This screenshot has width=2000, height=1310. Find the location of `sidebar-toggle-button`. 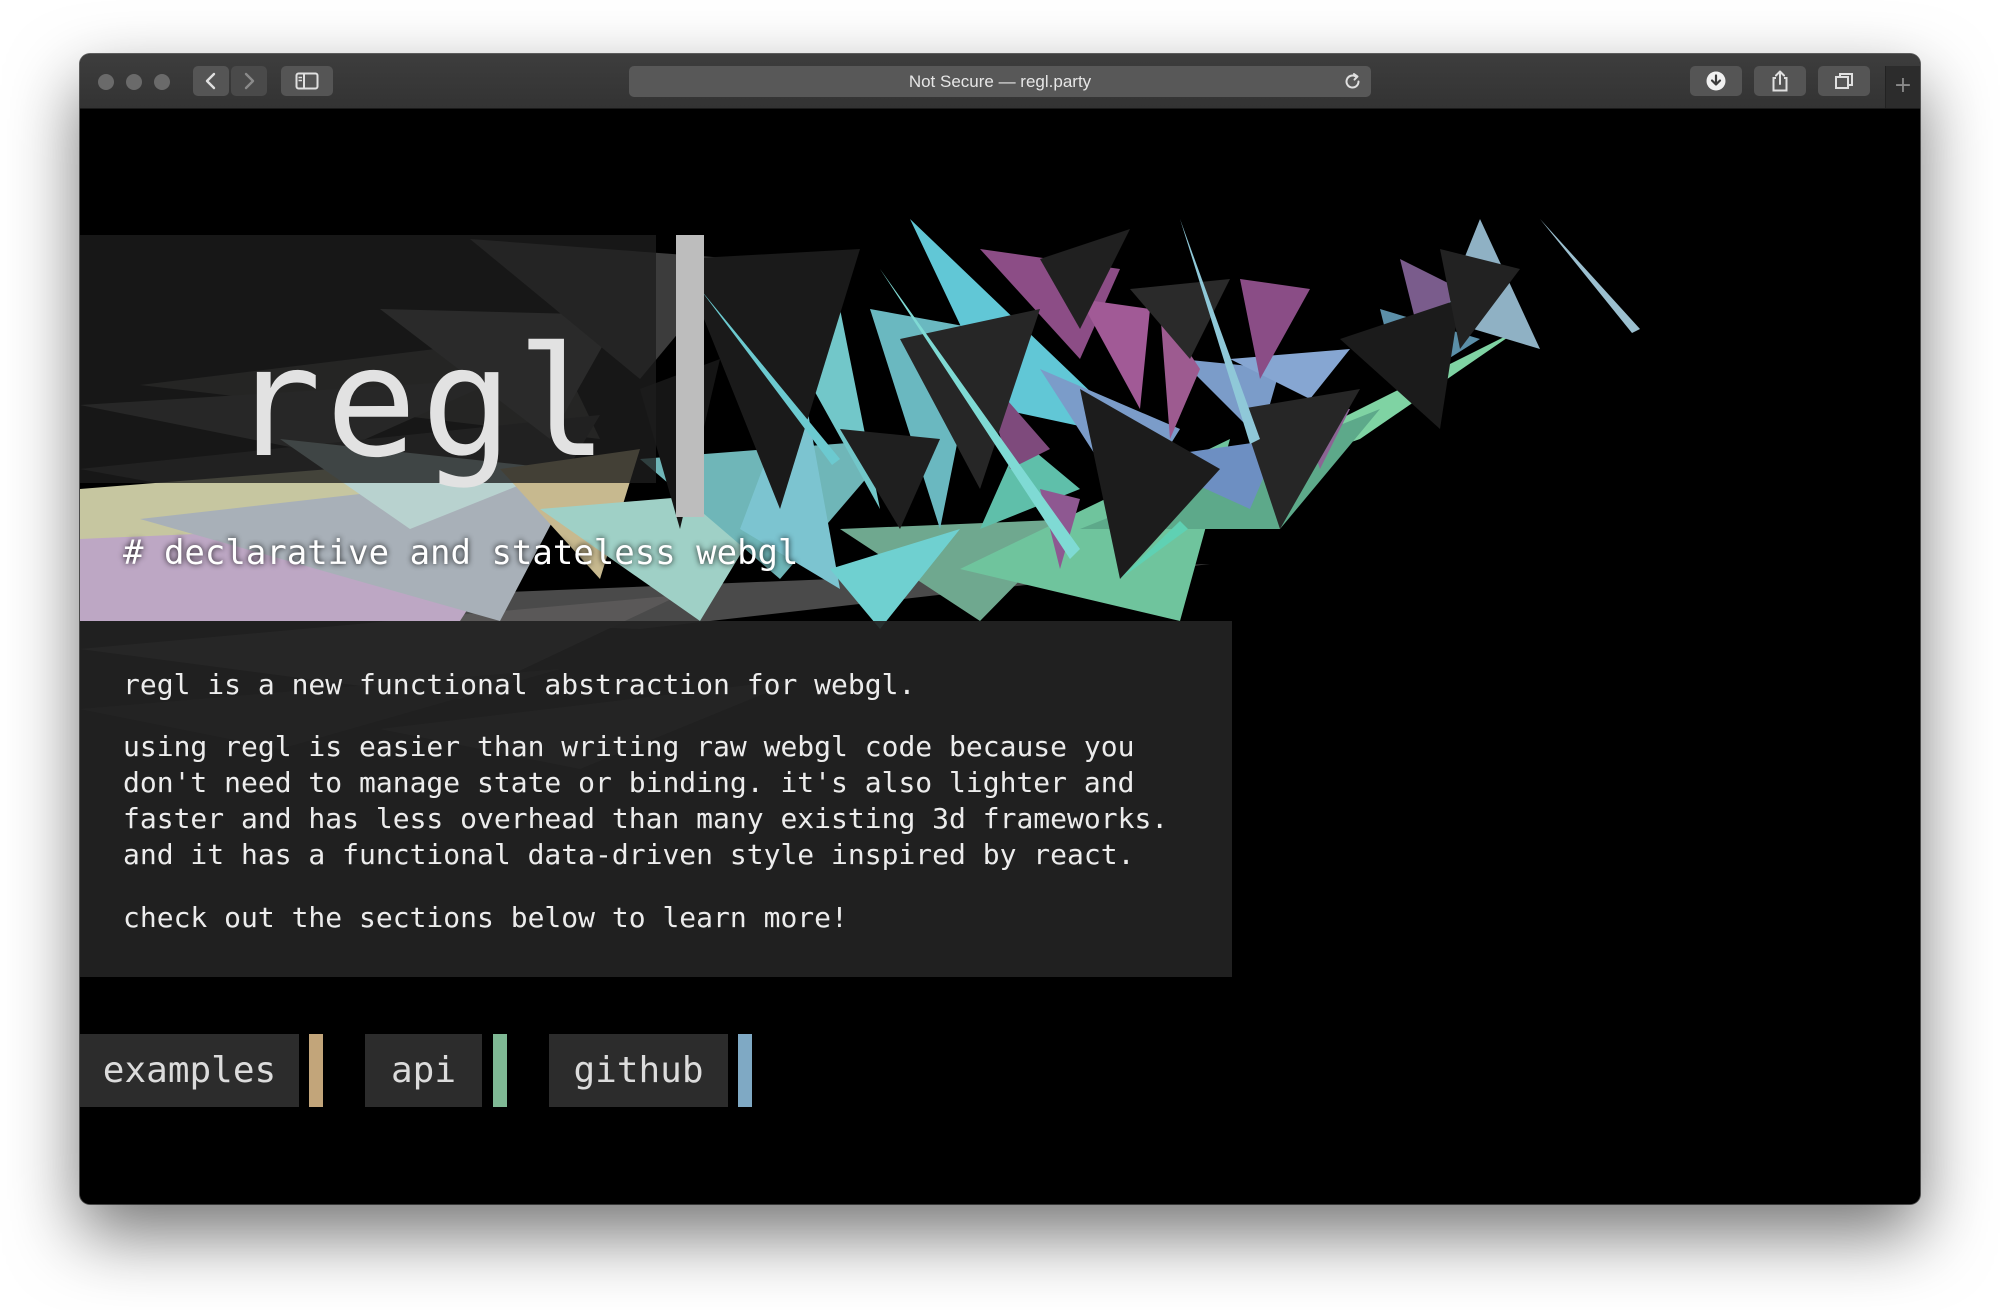

sidebar-toggle-button is located at coordinates (307, 81).